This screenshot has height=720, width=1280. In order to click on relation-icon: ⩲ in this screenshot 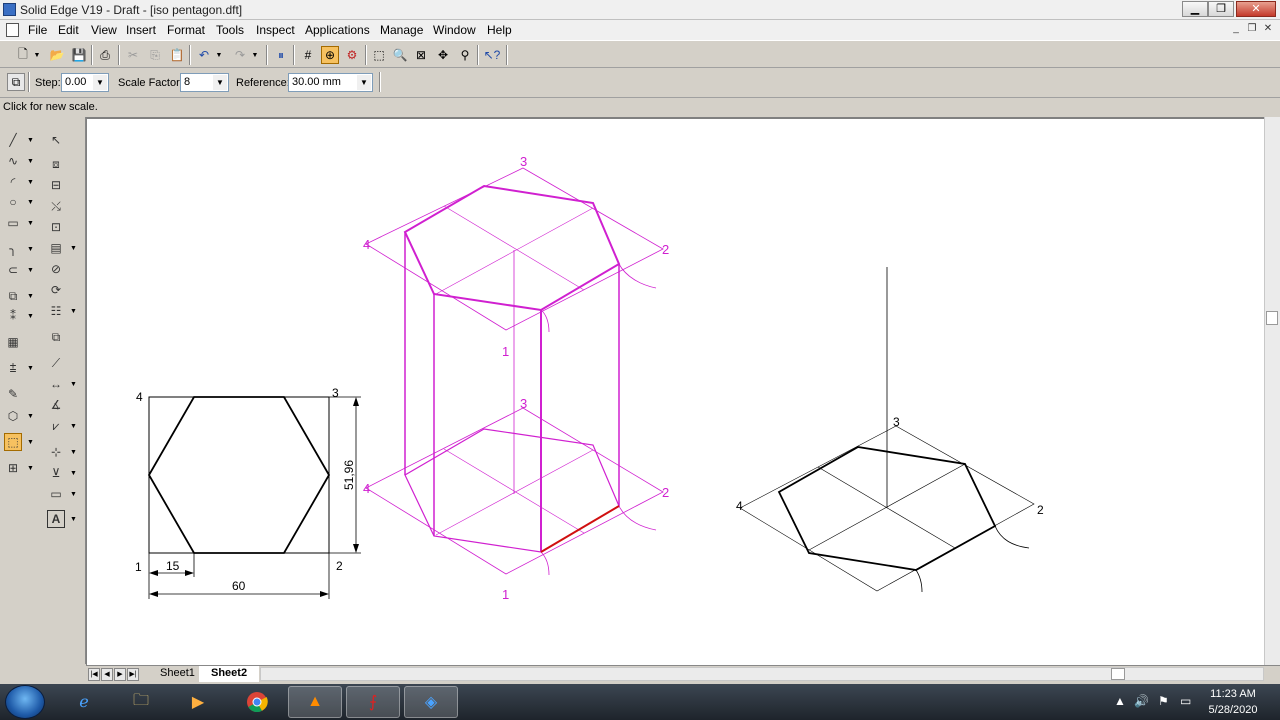, I will do `click(13, 368)`.